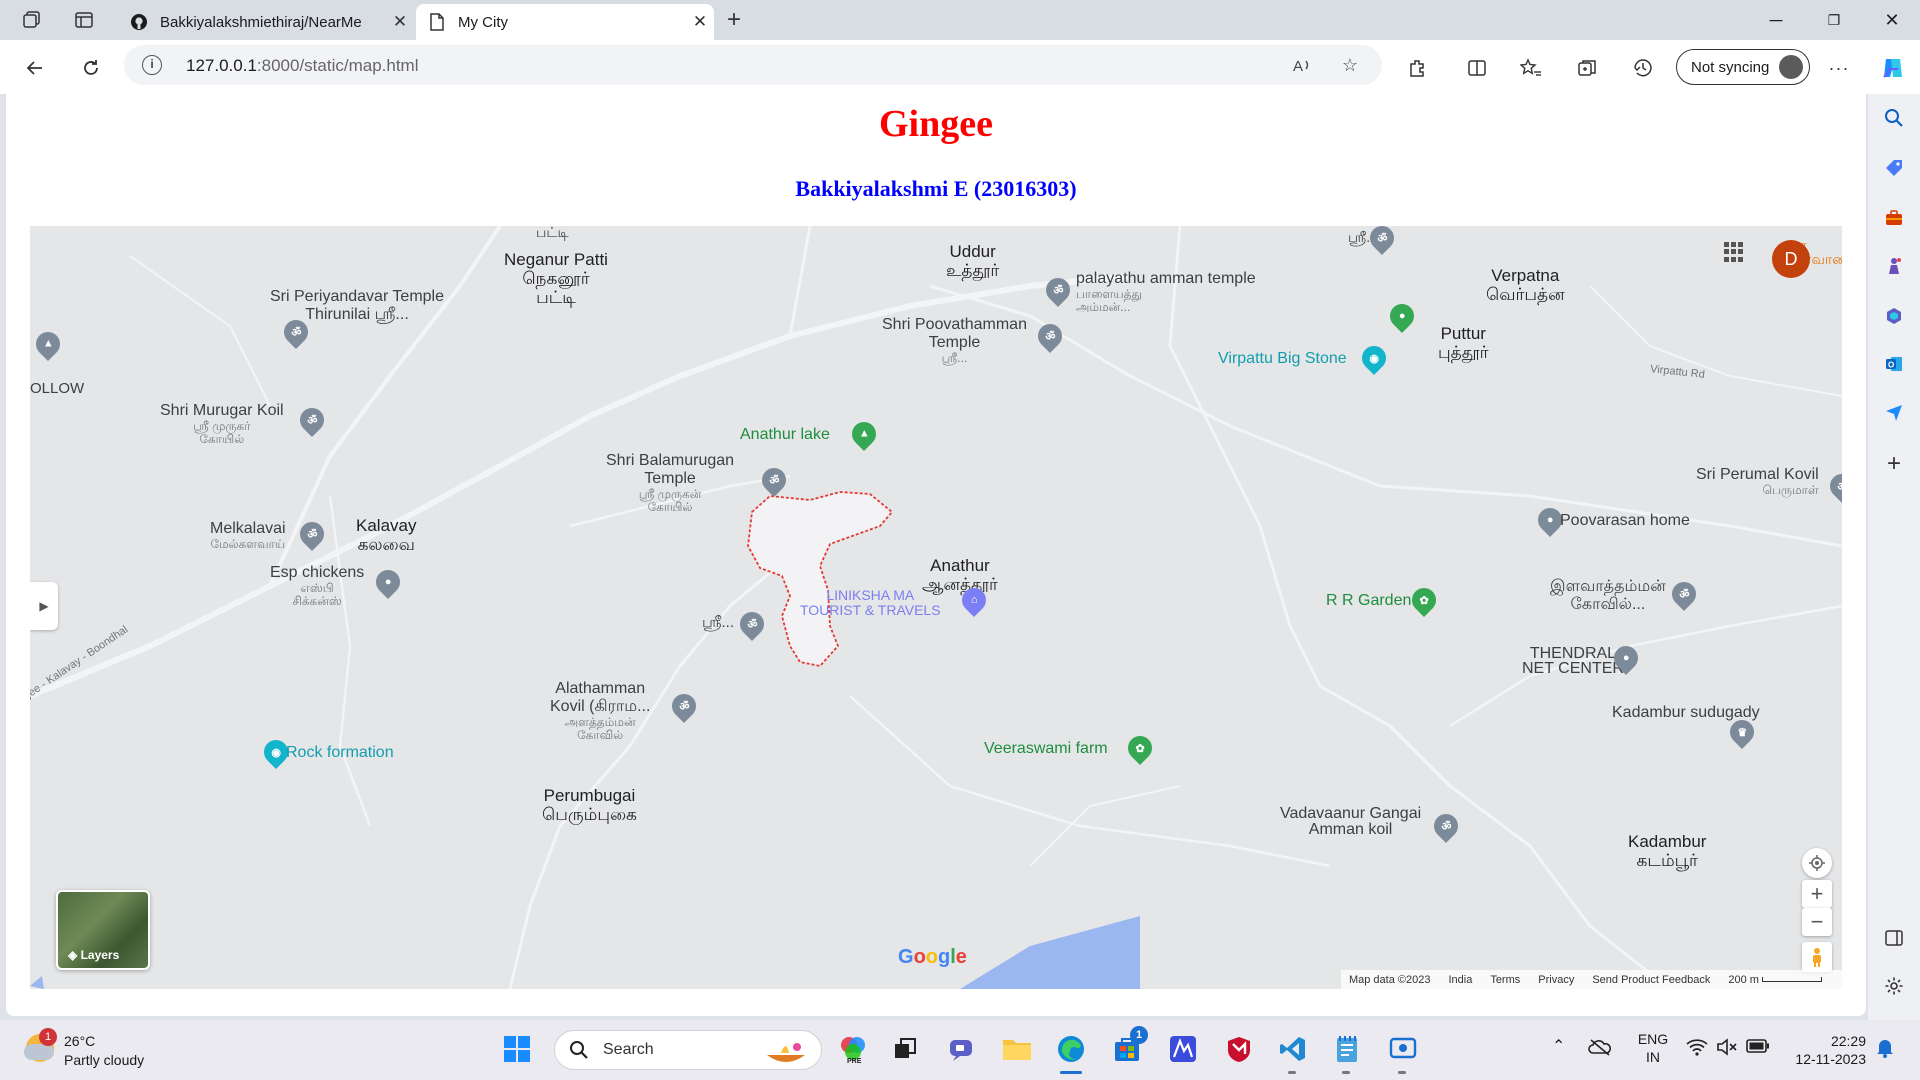 The height and width of the screenshot is (1080, 1920). What do you see at coordinates (1556, 980) in the screenshot?
I see `attribution-privacy-link: Privacy` at bounding box center [1556, 980].